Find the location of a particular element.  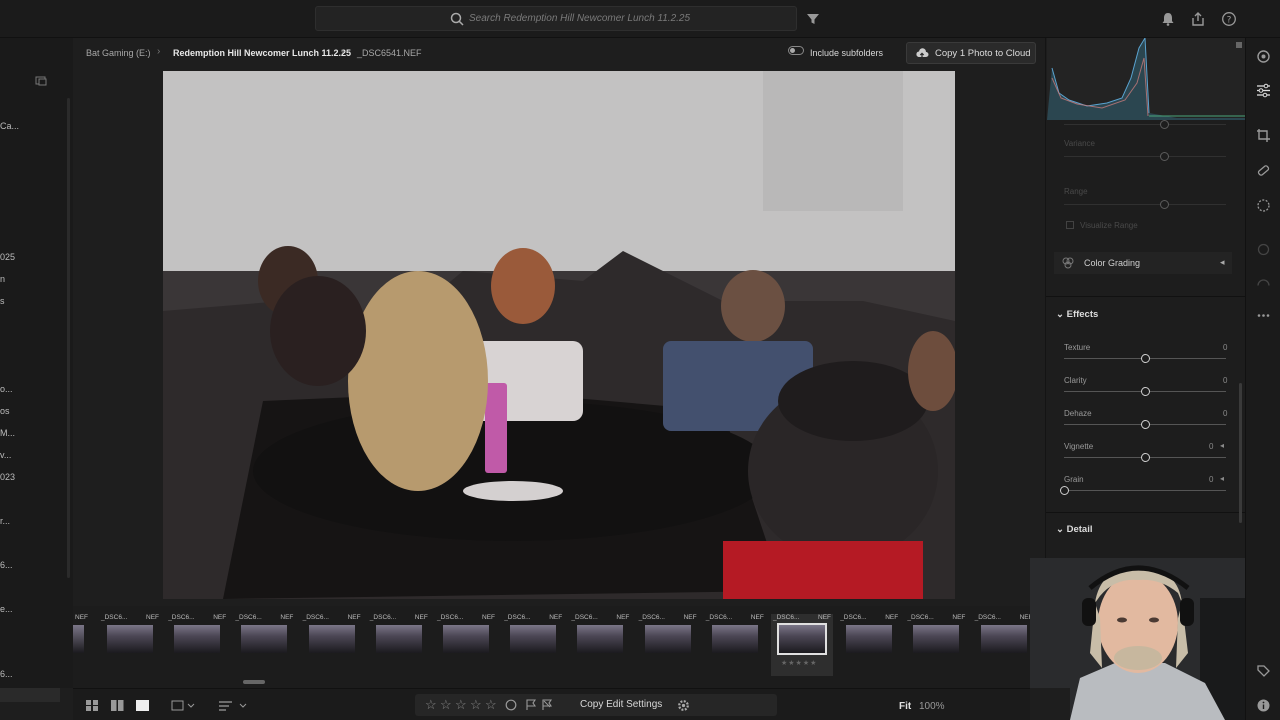

info-icon is located at coordinates (1263, 705).